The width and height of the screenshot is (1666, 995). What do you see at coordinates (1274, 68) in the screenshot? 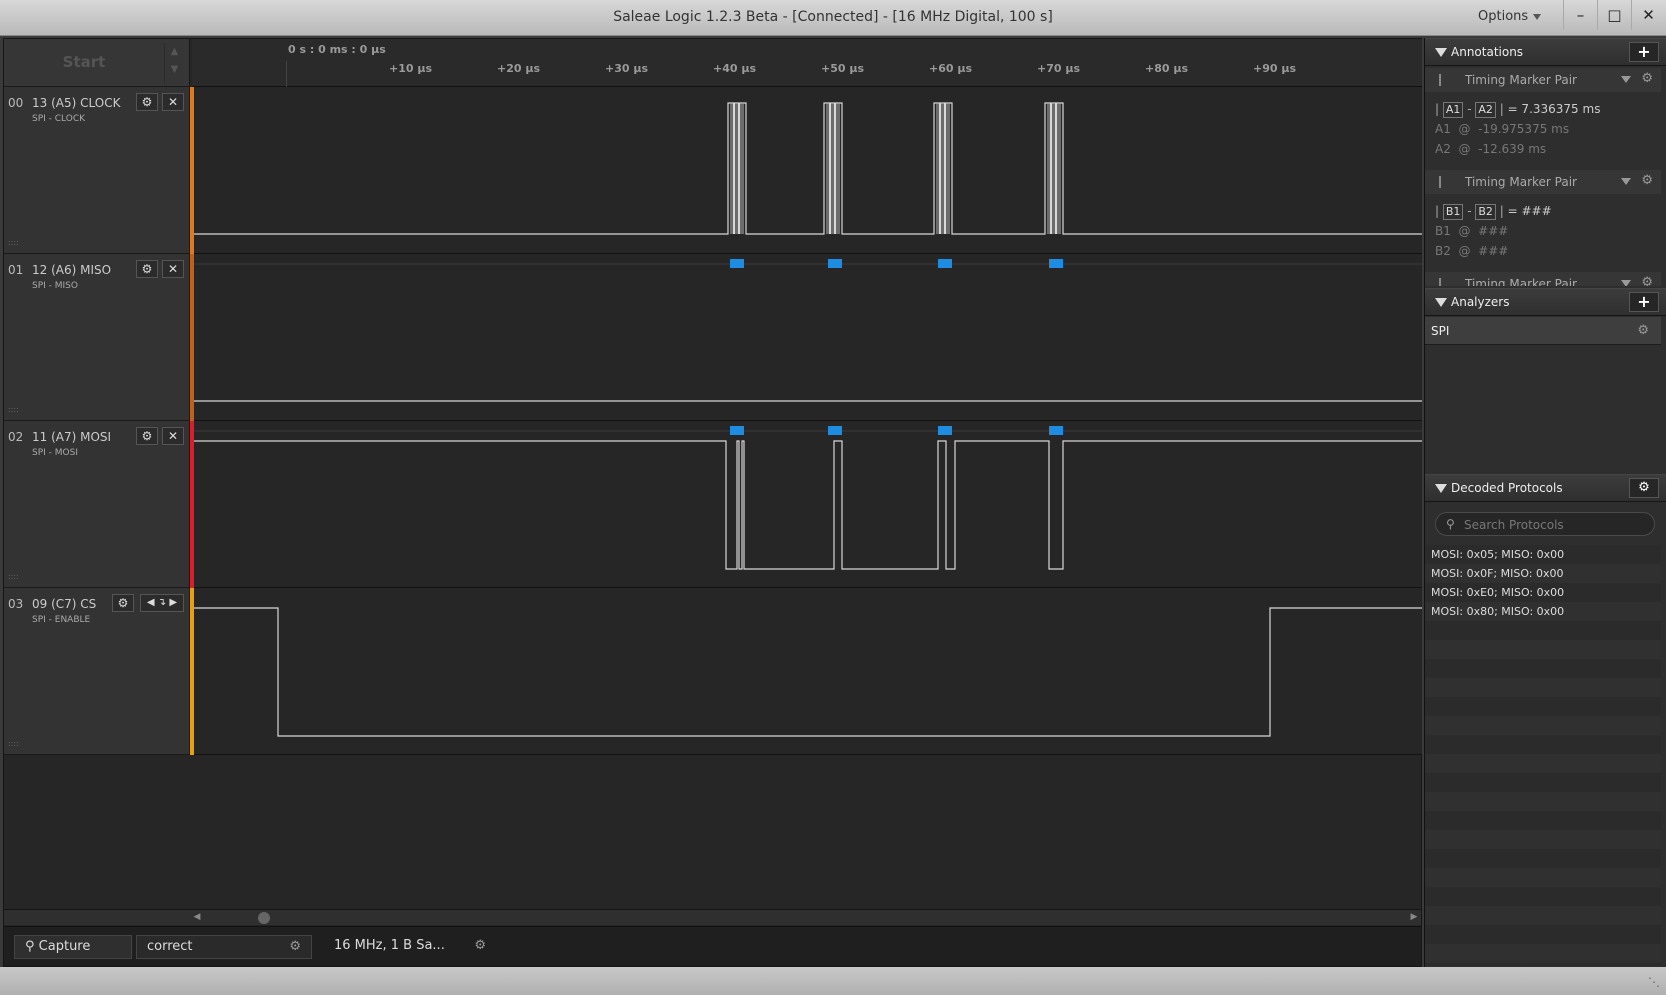
I see `tick-label: +90 µs` at bounding box center [1274, 68].